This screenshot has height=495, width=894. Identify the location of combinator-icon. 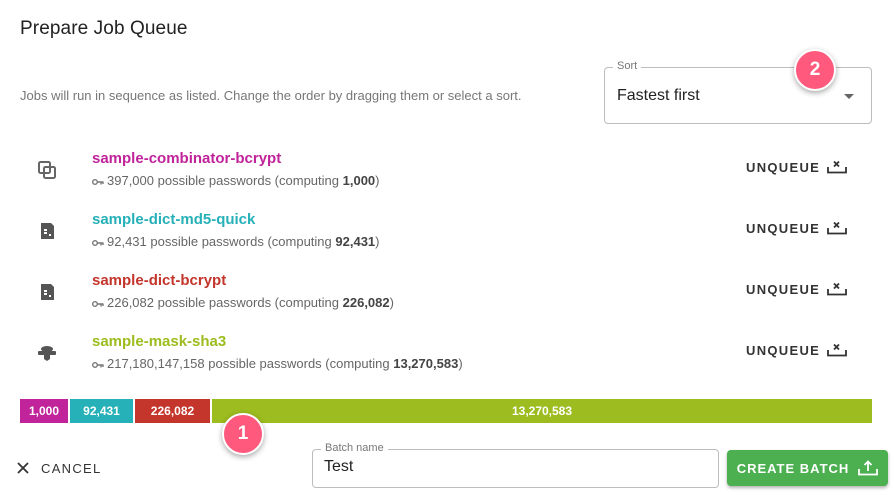
(47, 170).